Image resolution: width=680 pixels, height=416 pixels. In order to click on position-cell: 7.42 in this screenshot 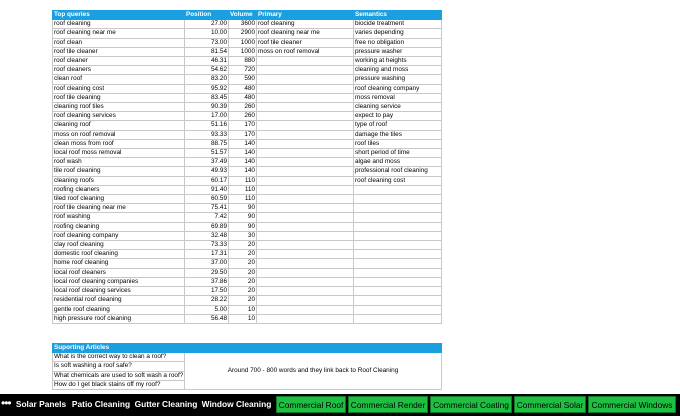, I will do `click(206, 217)`.